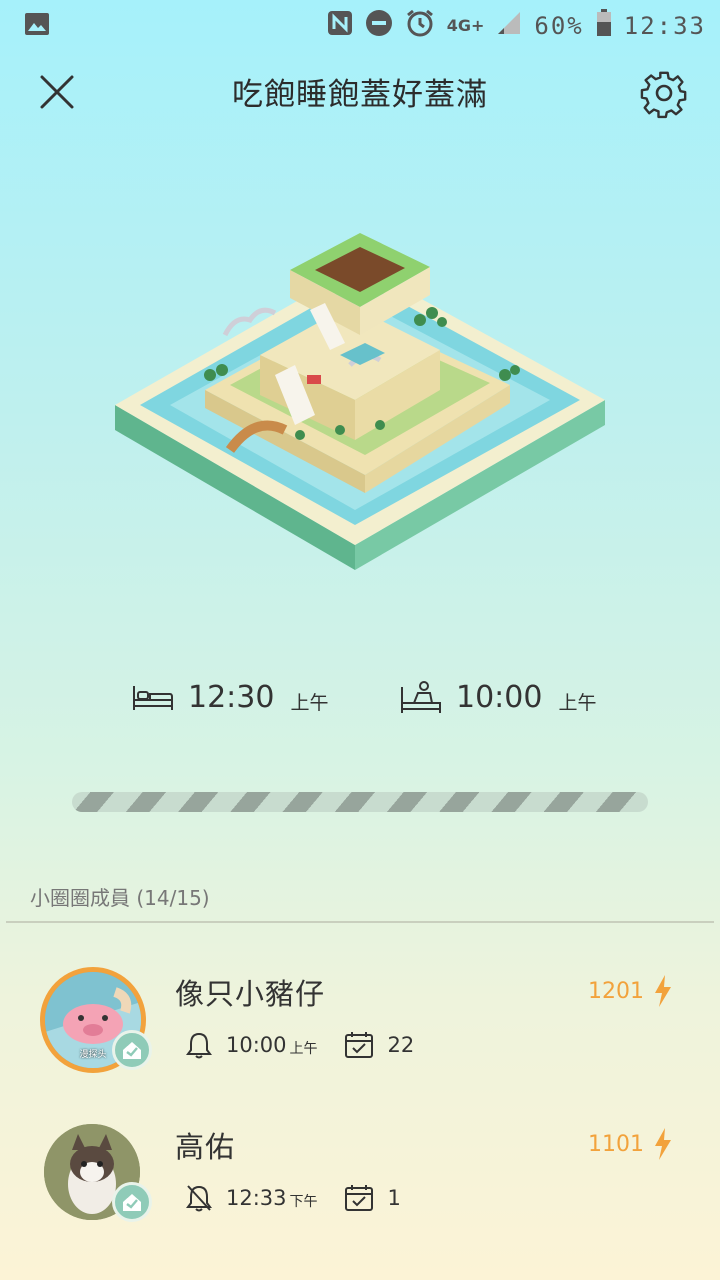 This screenshot has height=1280, width=720. I want to click on status-bar: 4G+ 60% 12:33, so click(360, 25).